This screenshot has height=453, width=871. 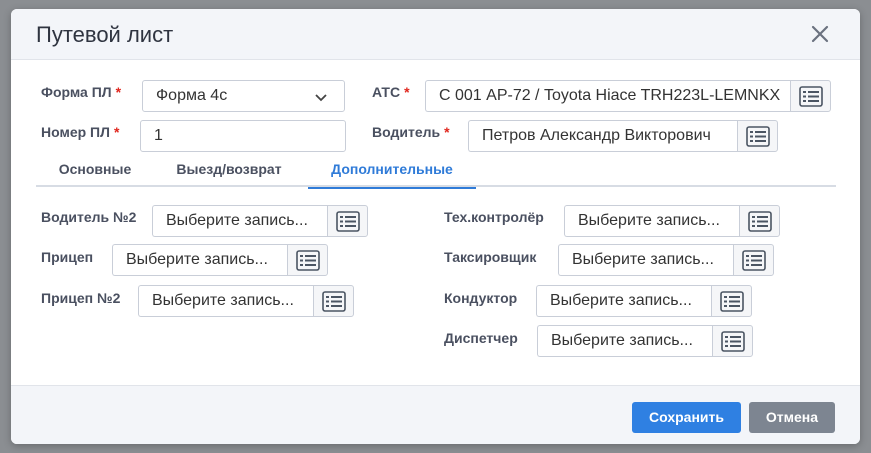 What do you see at coordinates (602, 136) in the screenshot?
I see `voditel-input: Петров Александр Викторович` at bounding box center [602, 136].